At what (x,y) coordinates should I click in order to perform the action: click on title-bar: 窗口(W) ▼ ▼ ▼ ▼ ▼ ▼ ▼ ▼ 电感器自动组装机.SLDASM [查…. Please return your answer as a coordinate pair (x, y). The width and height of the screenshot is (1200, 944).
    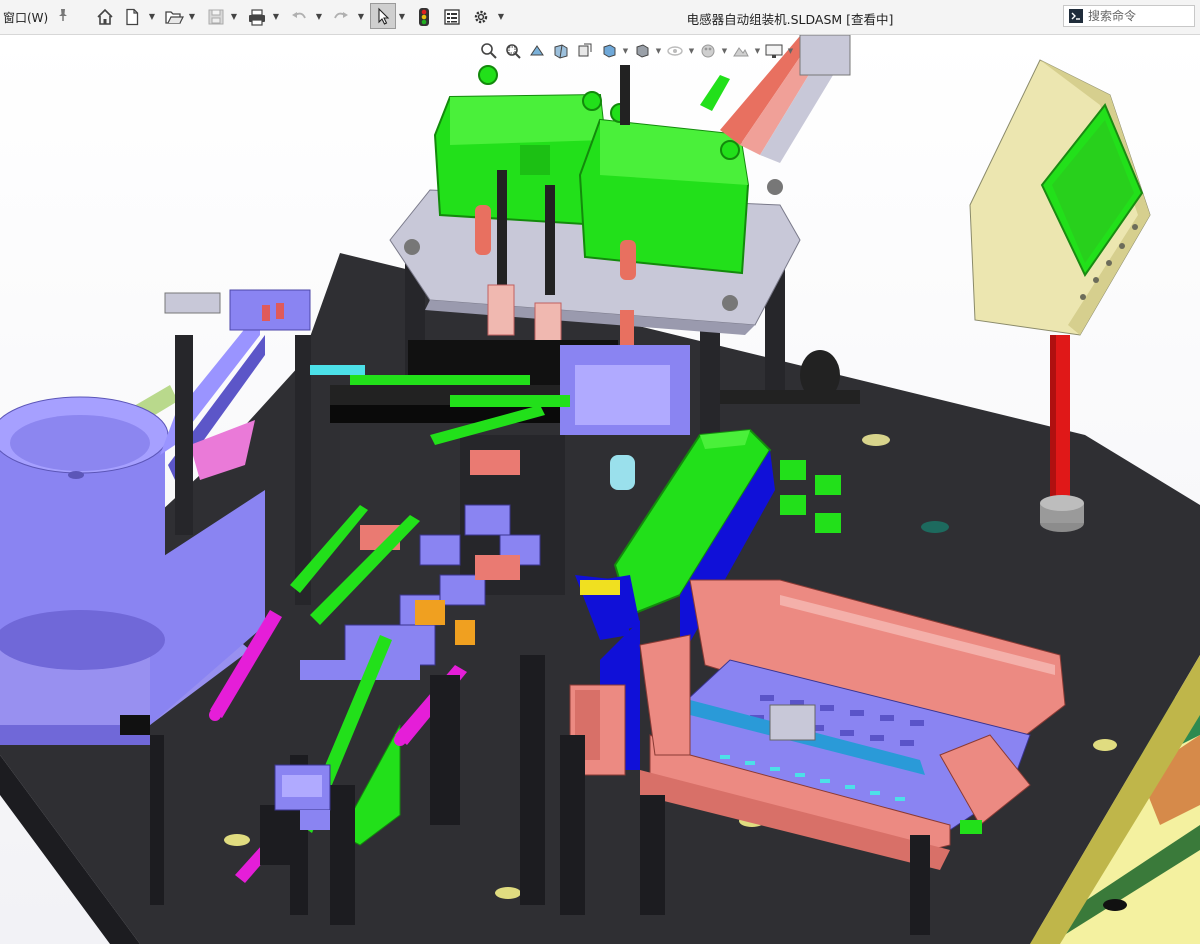
    Looking at the image, I should click on (600, 17).